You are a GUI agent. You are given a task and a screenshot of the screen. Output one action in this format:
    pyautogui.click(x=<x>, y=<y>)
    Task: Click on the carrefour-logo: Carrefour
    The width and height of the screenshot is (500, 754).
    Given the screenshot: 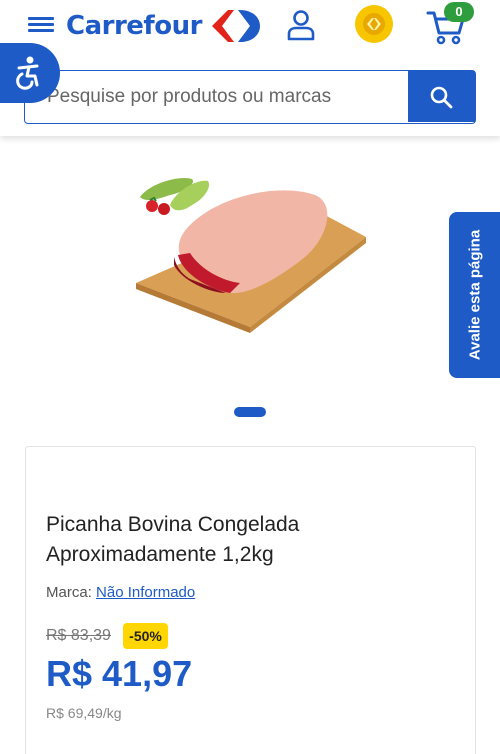 What is the action you would take?
    pyautogui.click(x=166, y=26)
    